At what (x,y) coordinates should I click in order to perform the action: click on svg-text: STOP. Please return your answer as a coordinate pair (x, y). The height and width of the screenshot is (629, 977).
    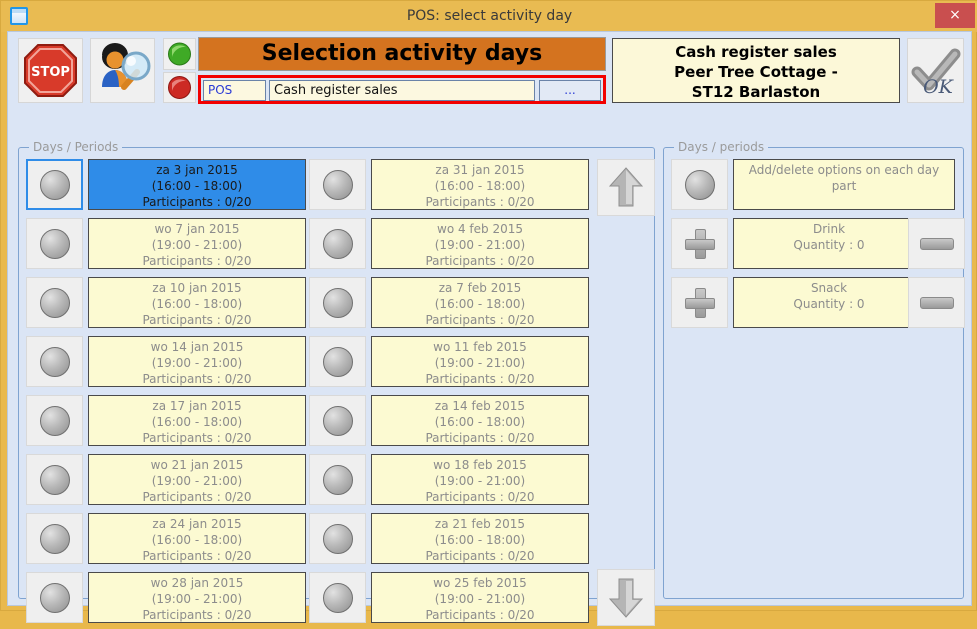
    Looking at the image, I should click on (50, 72).